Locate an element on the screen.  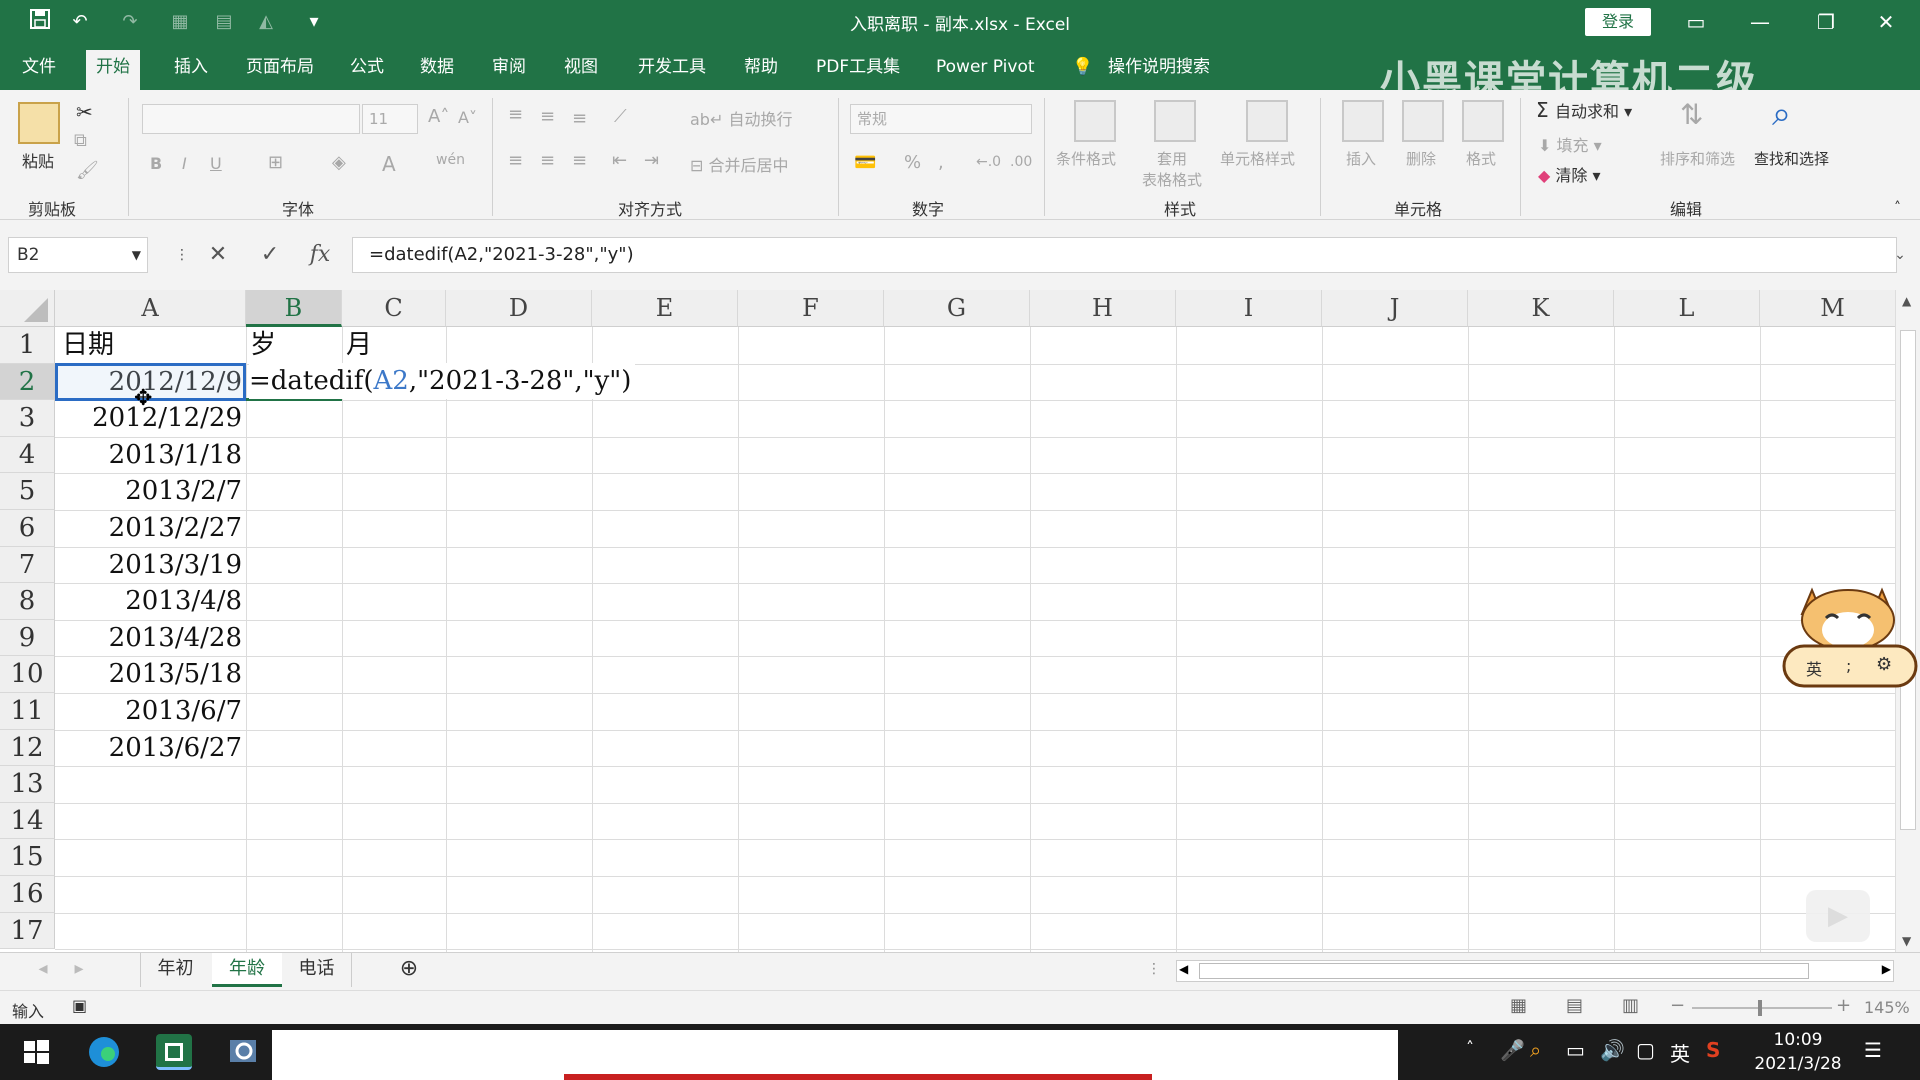
column-header-l: L is located at coordinates (1687, 308).